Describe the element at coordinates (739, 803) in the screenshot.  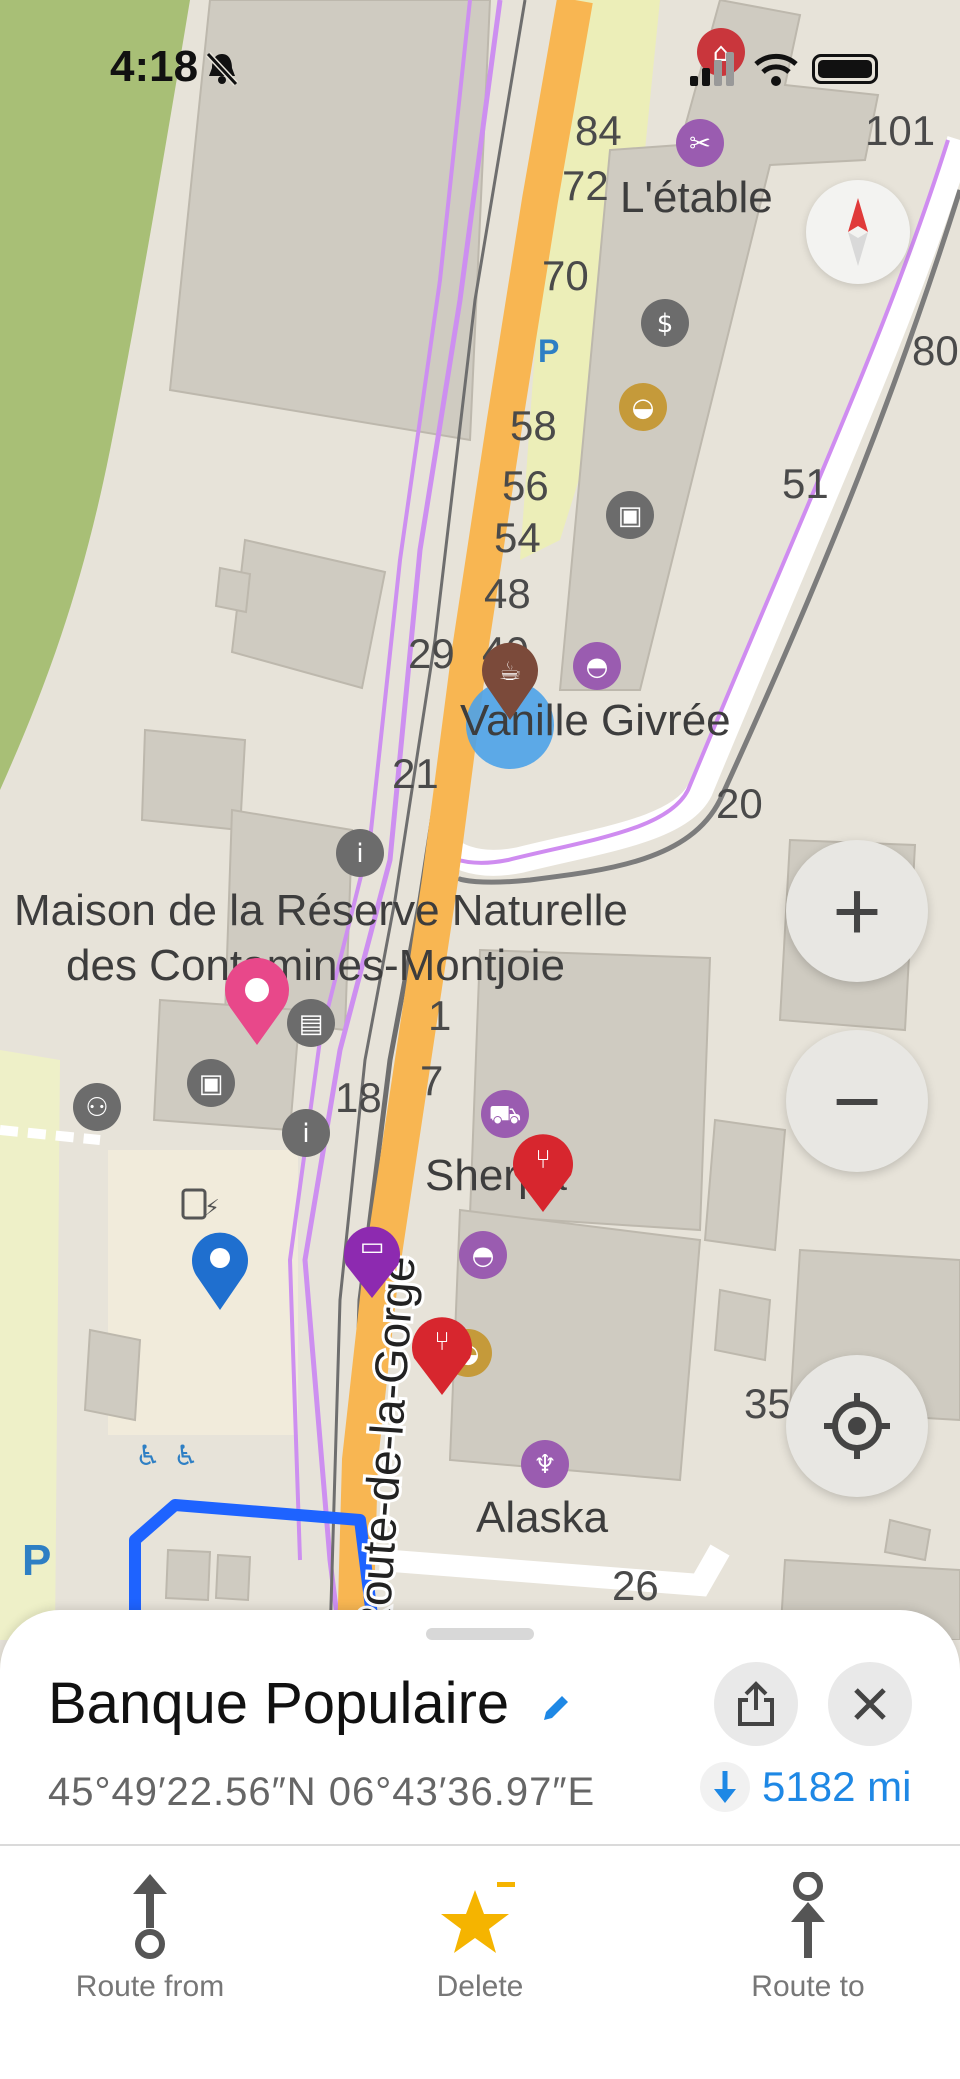
I see `house-number: 20` at that location.